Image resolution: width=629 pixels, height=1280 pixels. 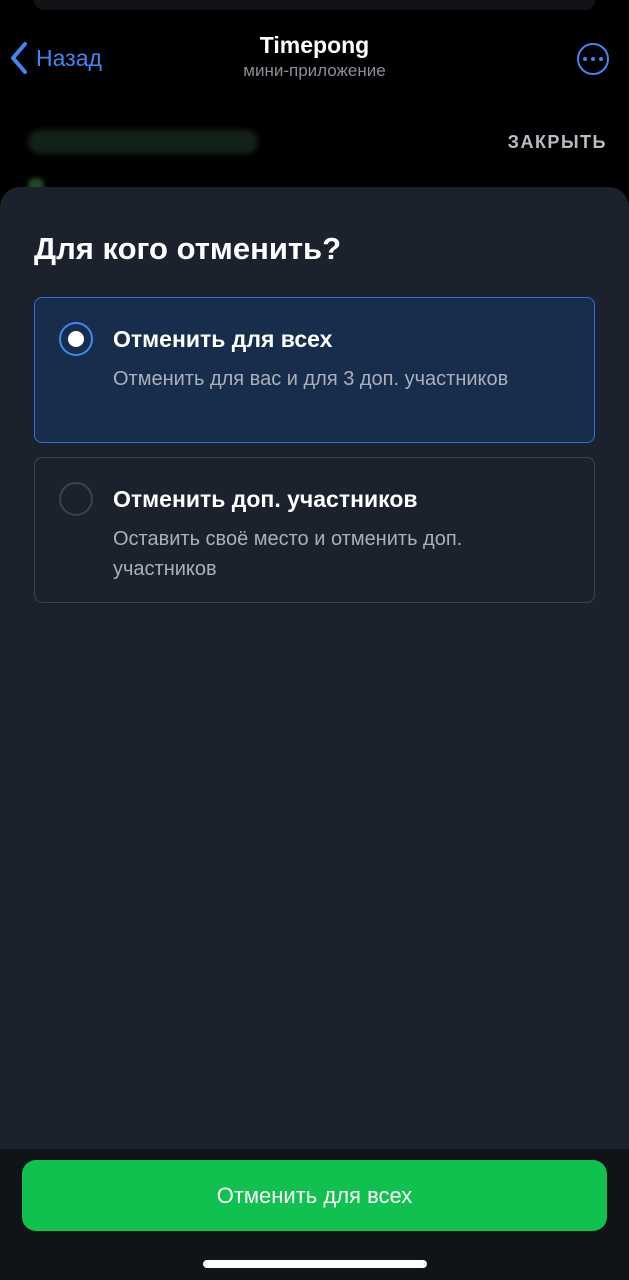 I want to click on option-title: Отменить для всех, so click(x=223, y=339).